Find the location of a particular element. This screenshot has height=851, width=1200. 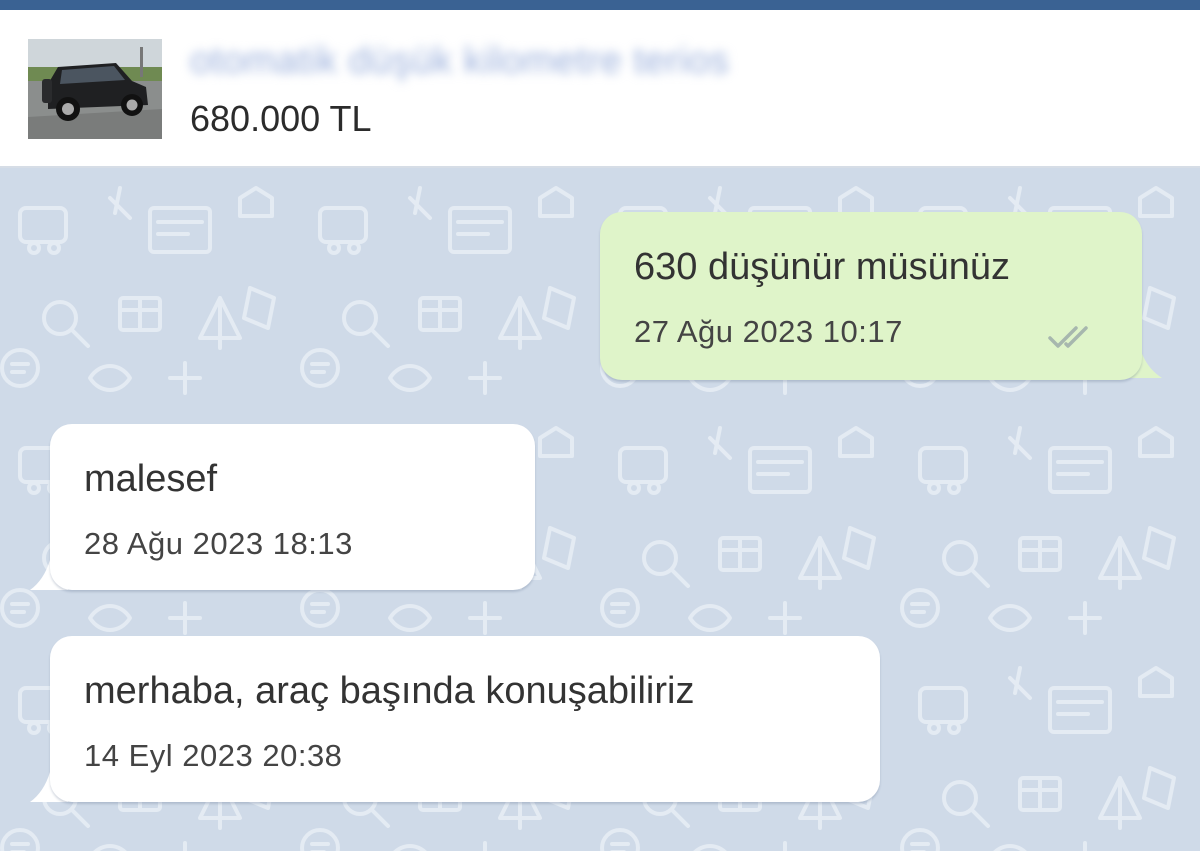

message-text: merhaba, araç başında konuşabiliriz is located at coordinates (389, 691).